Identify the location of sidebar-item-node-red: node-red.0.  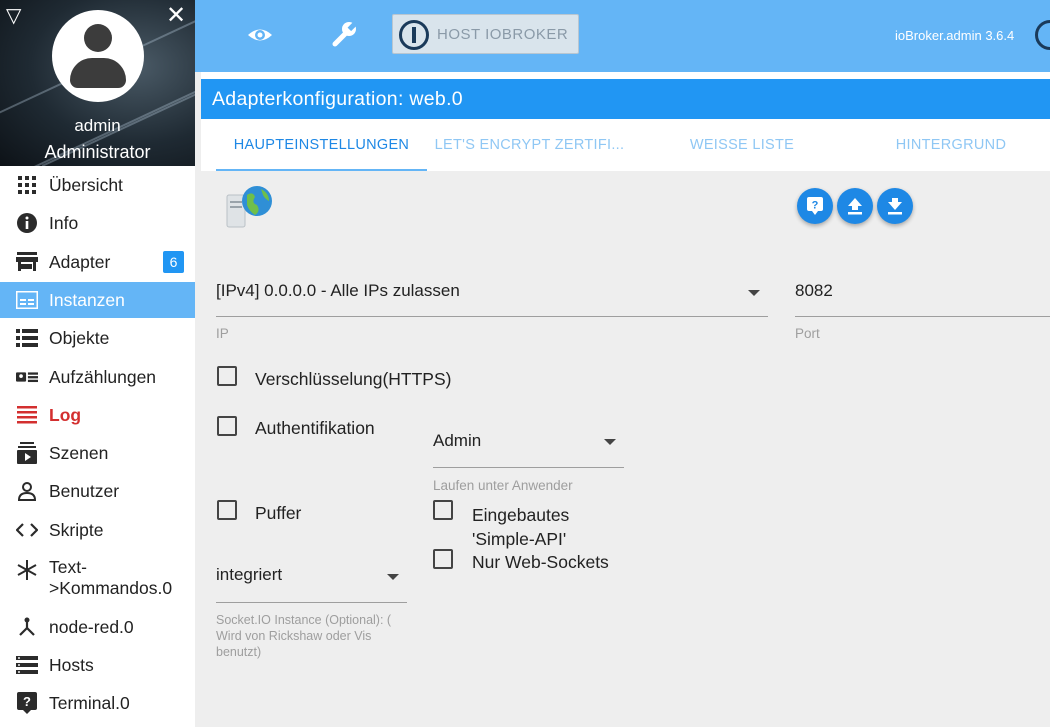
(97, 627).